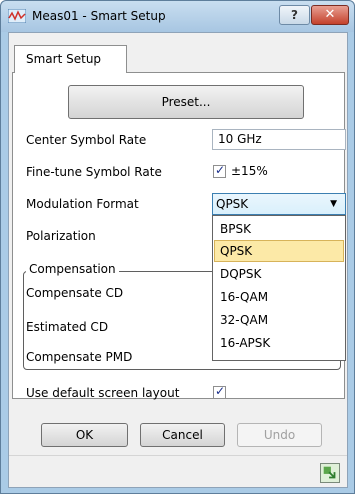 The height and width of the screenshot is (494, 355). Describe the element at coordinates (249, 171) in the screenshot. I see `fine-tune-range-text: ±15%` at that location.